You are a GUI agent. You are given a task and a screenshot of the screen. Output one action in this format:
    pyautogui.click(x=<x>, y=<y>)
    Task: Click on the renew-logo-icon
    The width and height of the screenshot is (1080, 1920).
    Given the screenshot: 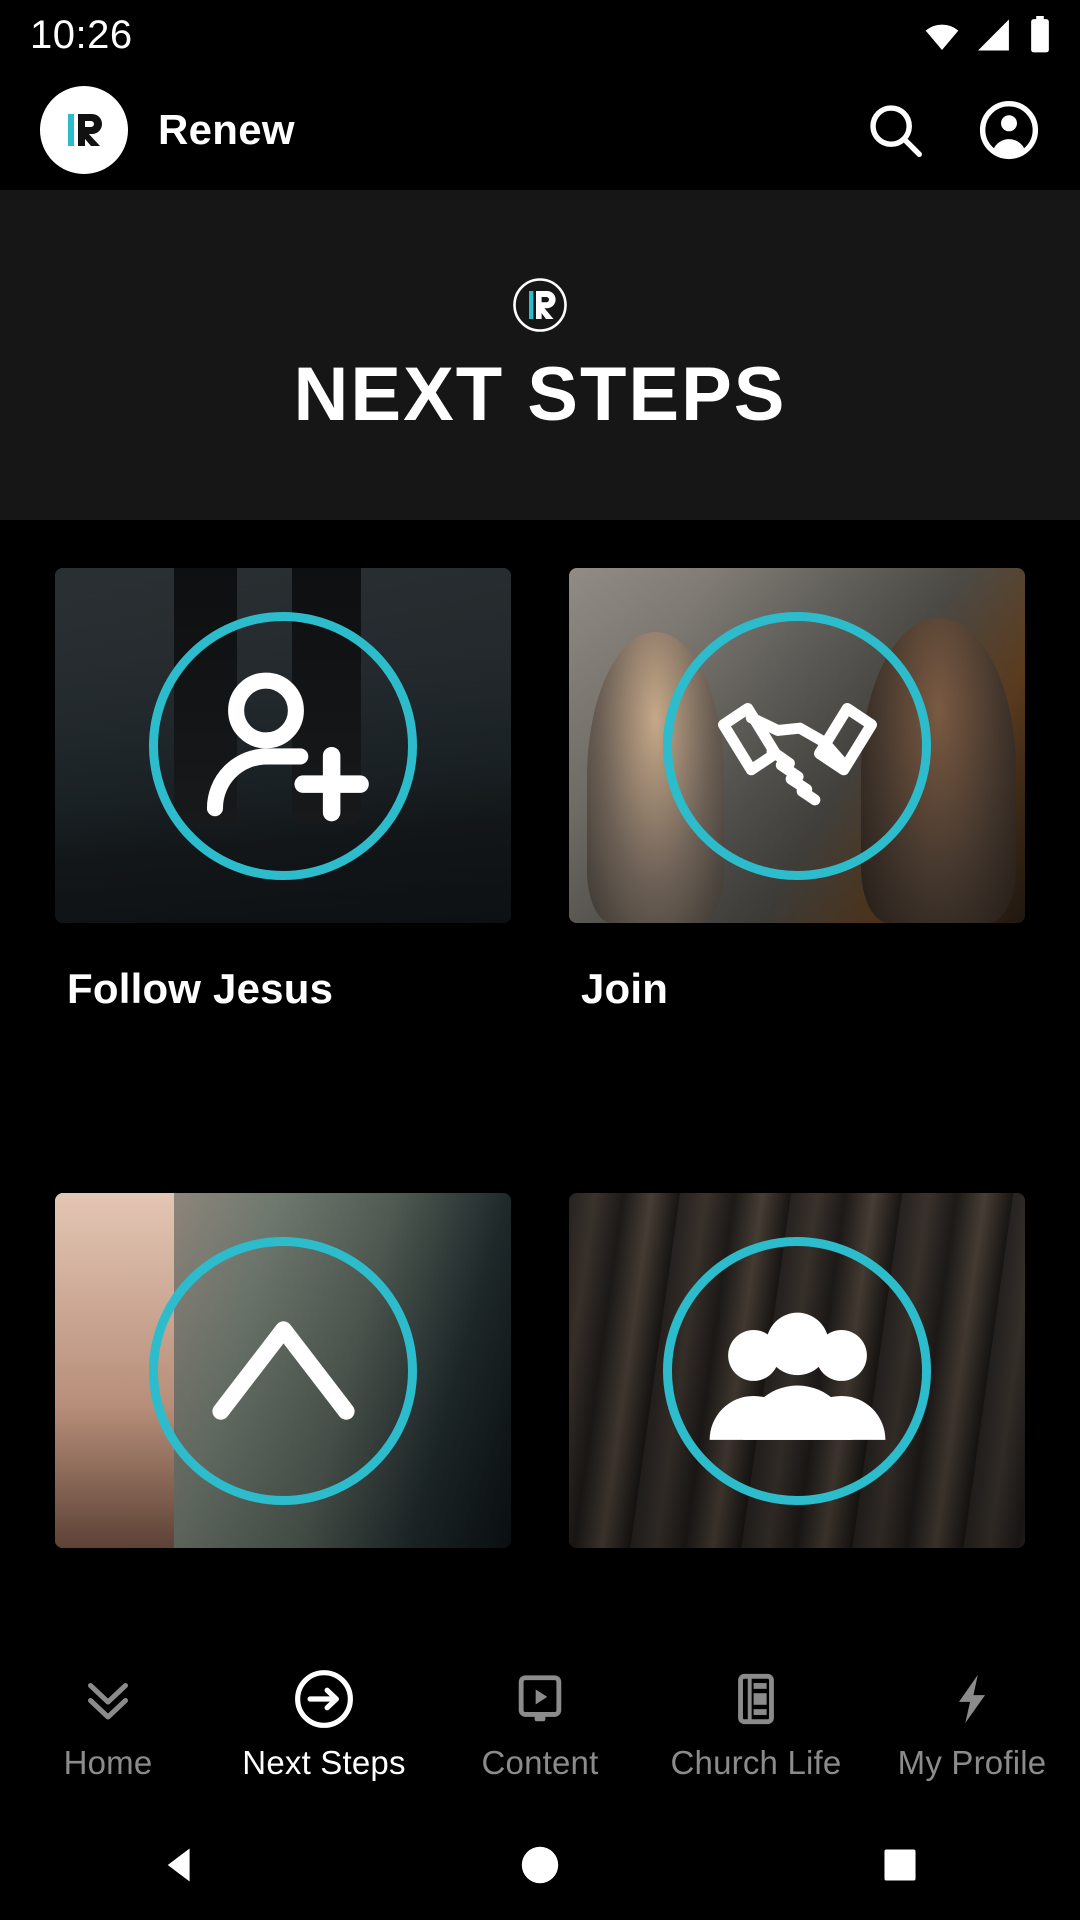 What is the action you would take?
    pyautogui.click(x=84, y=130)
    